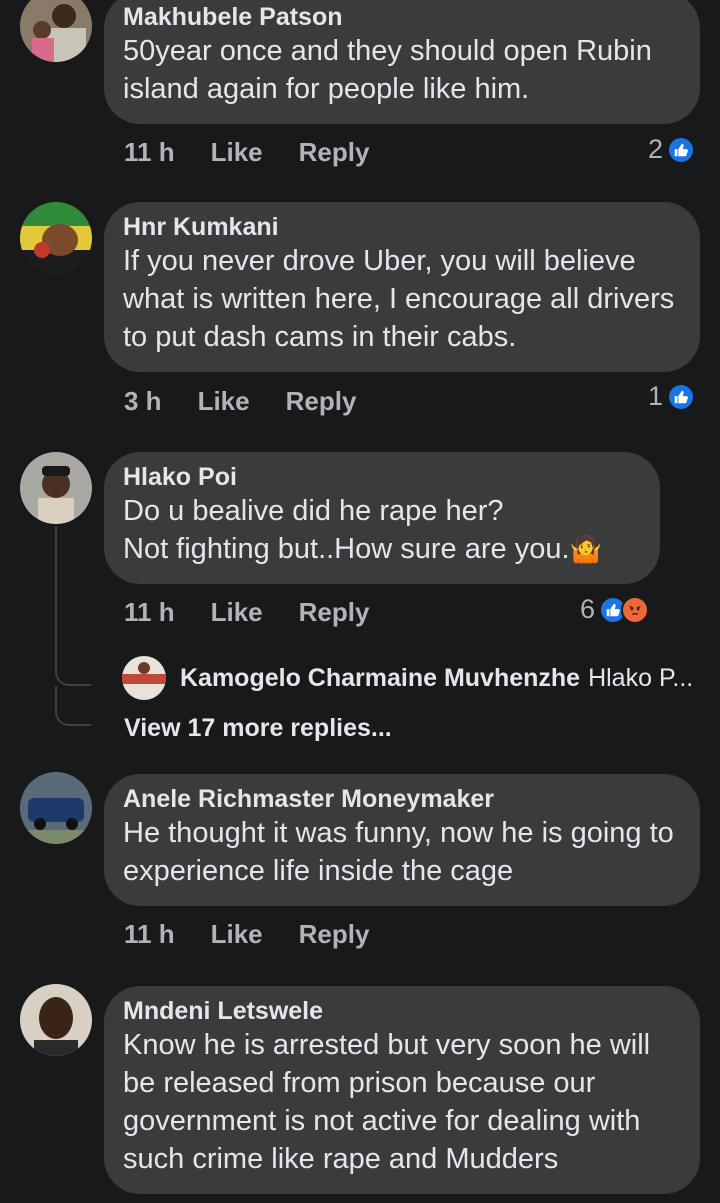  What do you see at coordinates (401, 799) in the screenshot?
I see `comment-author: Anele Richmaster Moneymaker` at bounding box center [401, 799].